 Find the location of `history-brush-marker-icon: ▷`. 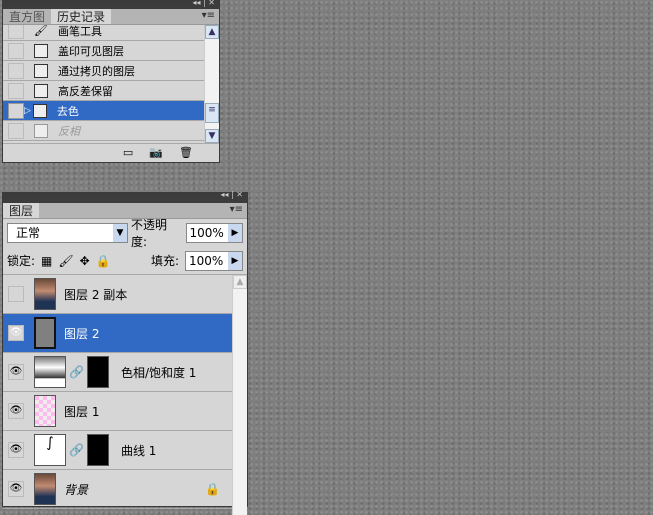

history-brush-marker-icon: ▷ is located at coordinates (27, 110).